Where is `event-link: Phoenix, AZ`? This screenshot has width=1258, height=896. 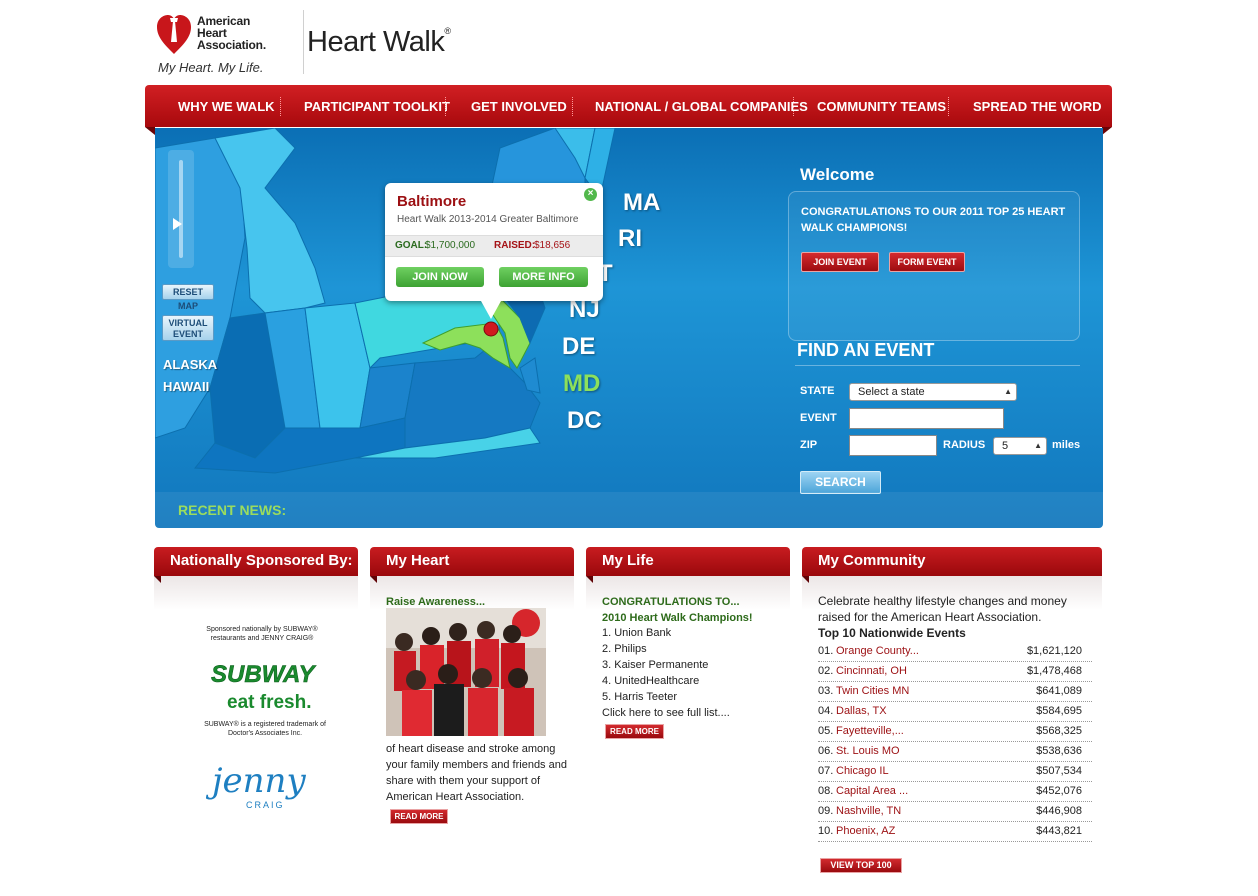
event-link: Phoenix, AZ is located at coordinates (865, 831).